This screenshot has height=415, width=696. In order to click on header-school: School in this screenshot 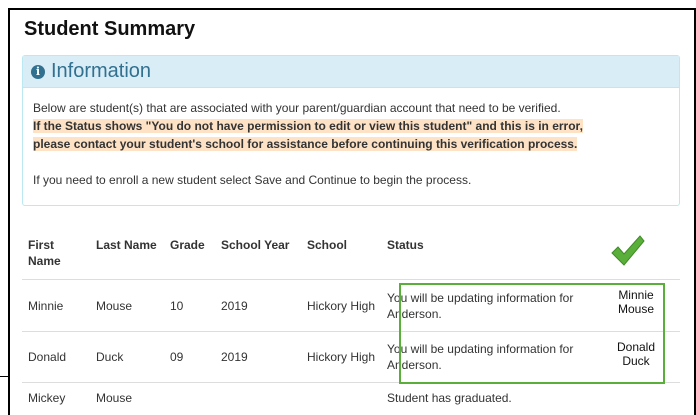, I will do `click(327, 245)`.